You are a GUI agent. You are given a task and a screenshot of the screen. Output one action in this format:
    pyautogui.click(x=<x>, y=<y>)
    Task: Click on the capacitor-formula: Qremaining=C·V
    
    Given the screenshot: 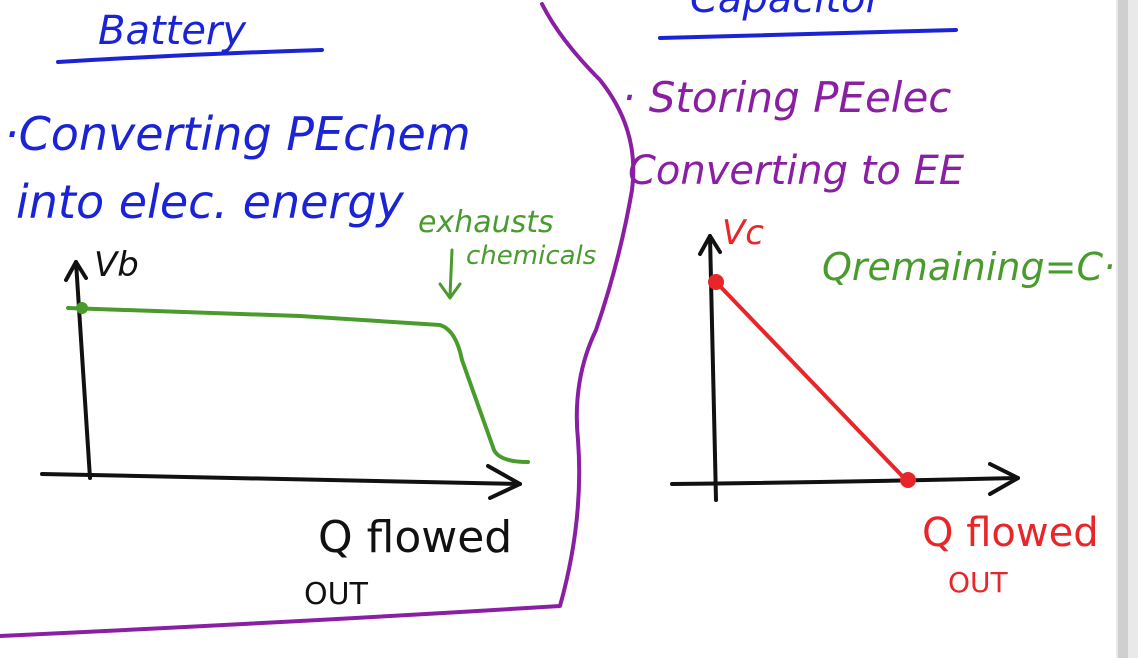 What is the action you would take?
    pyautogui.click(x=969, y=267)
    